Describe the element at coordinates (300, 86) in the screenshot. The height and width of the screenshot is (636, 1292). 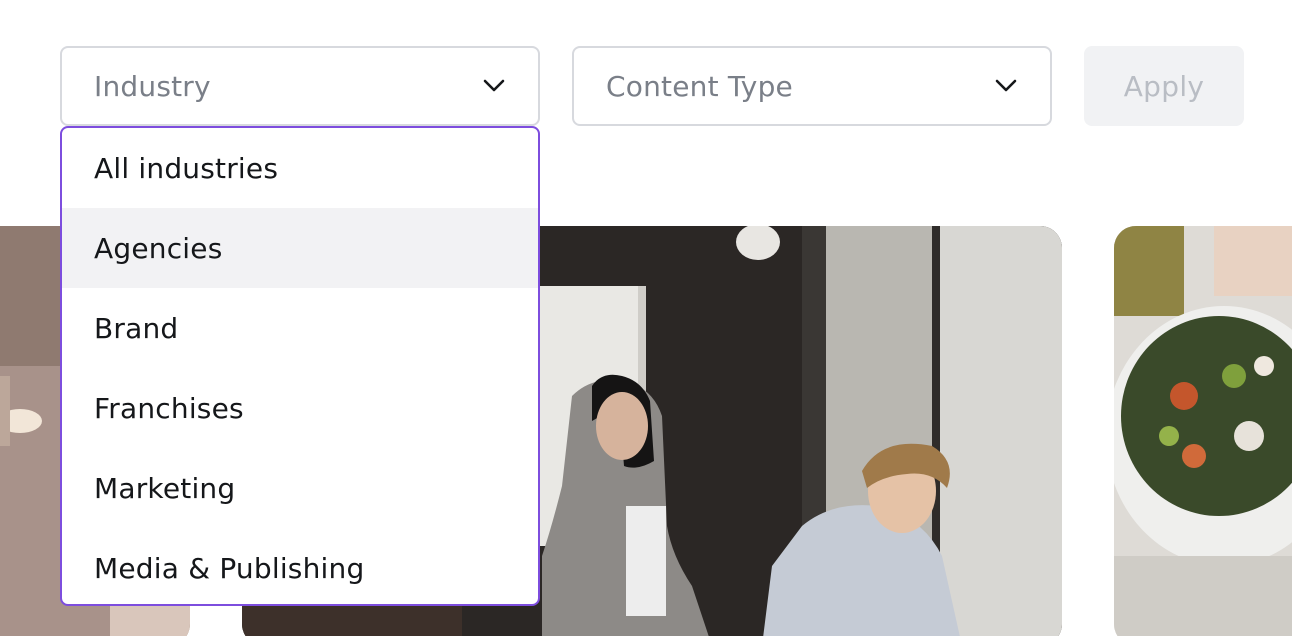
I see `industry-select: Industry` at that location.